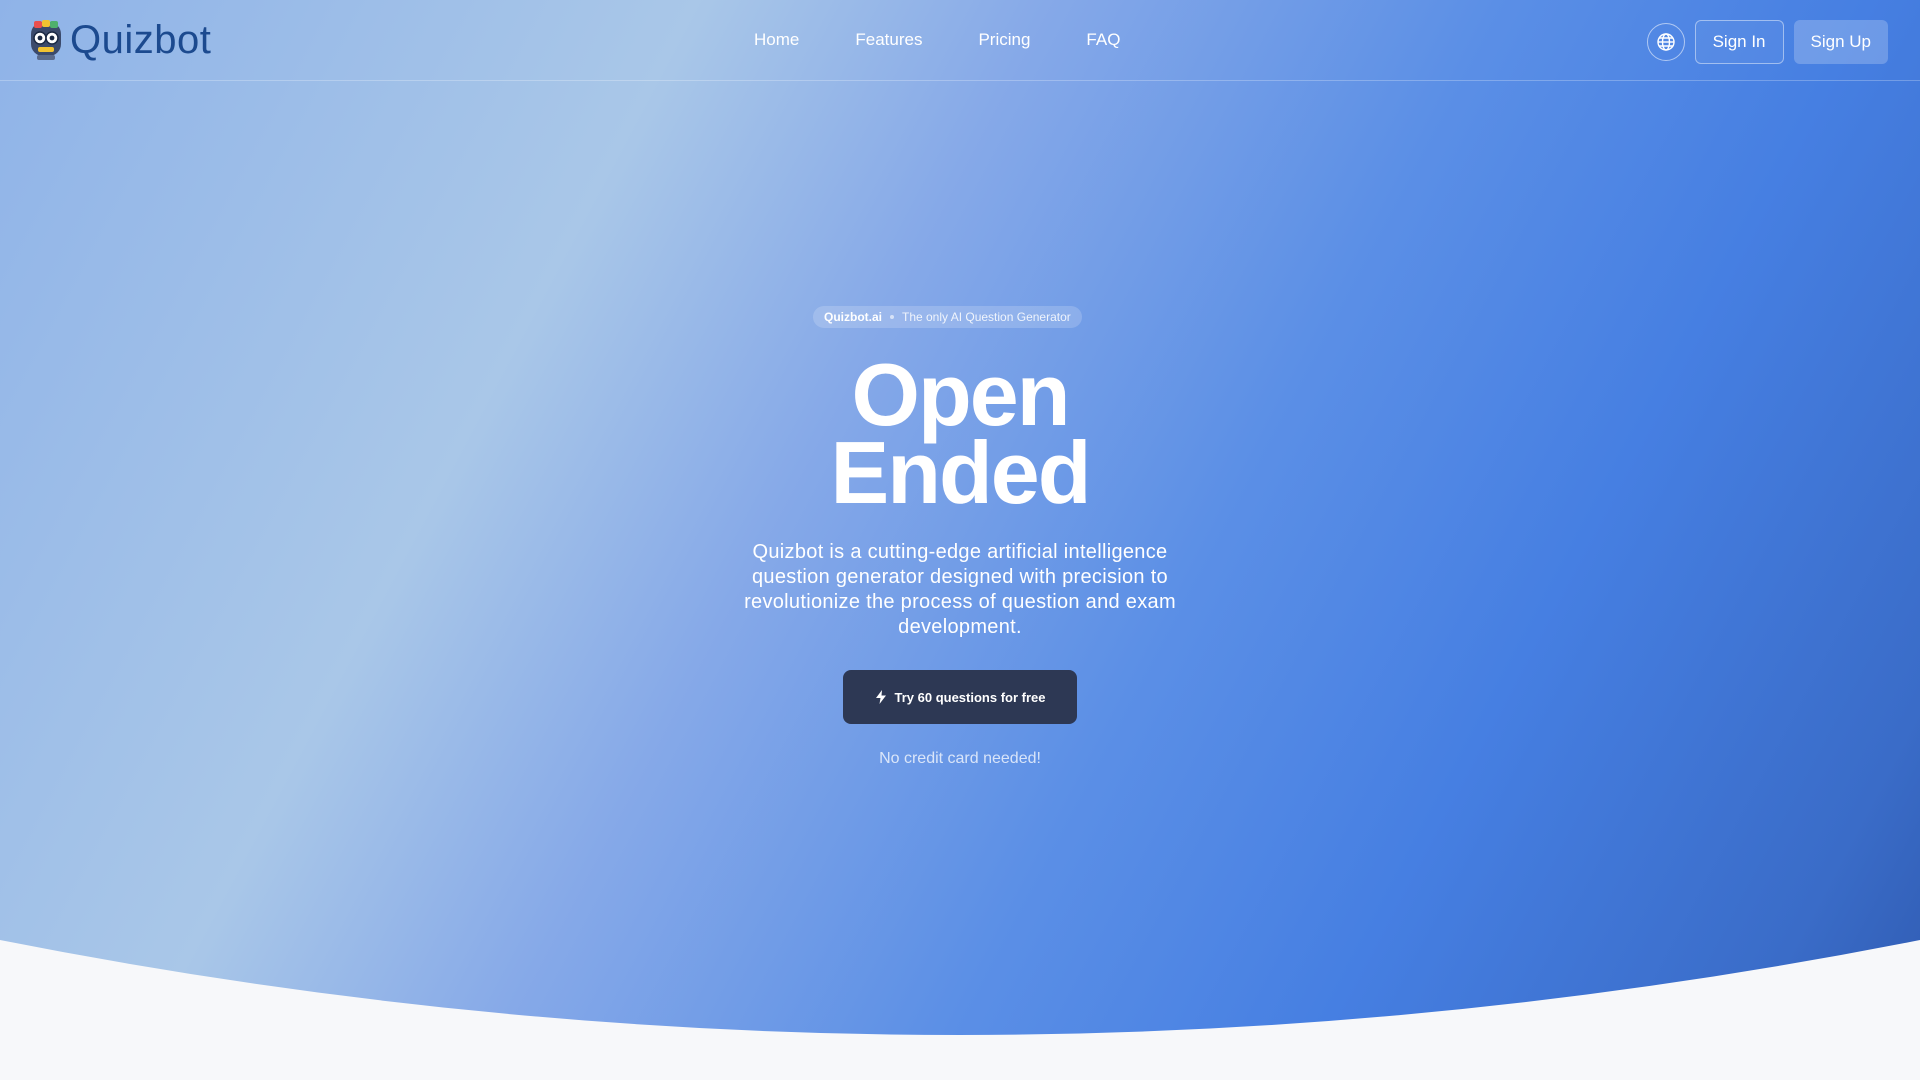  Describe the element at coordinates (986, 317) in the screenshot. I see `pill-text: The only AI Question Generator` at that location.